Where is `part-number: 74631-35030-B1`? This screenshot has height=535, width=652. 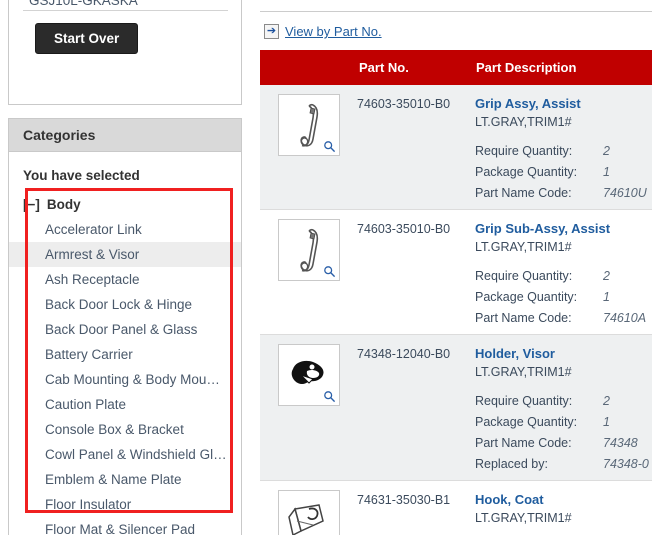
part-number: 74631-35030-B1 is located at coordinates (404, 500).